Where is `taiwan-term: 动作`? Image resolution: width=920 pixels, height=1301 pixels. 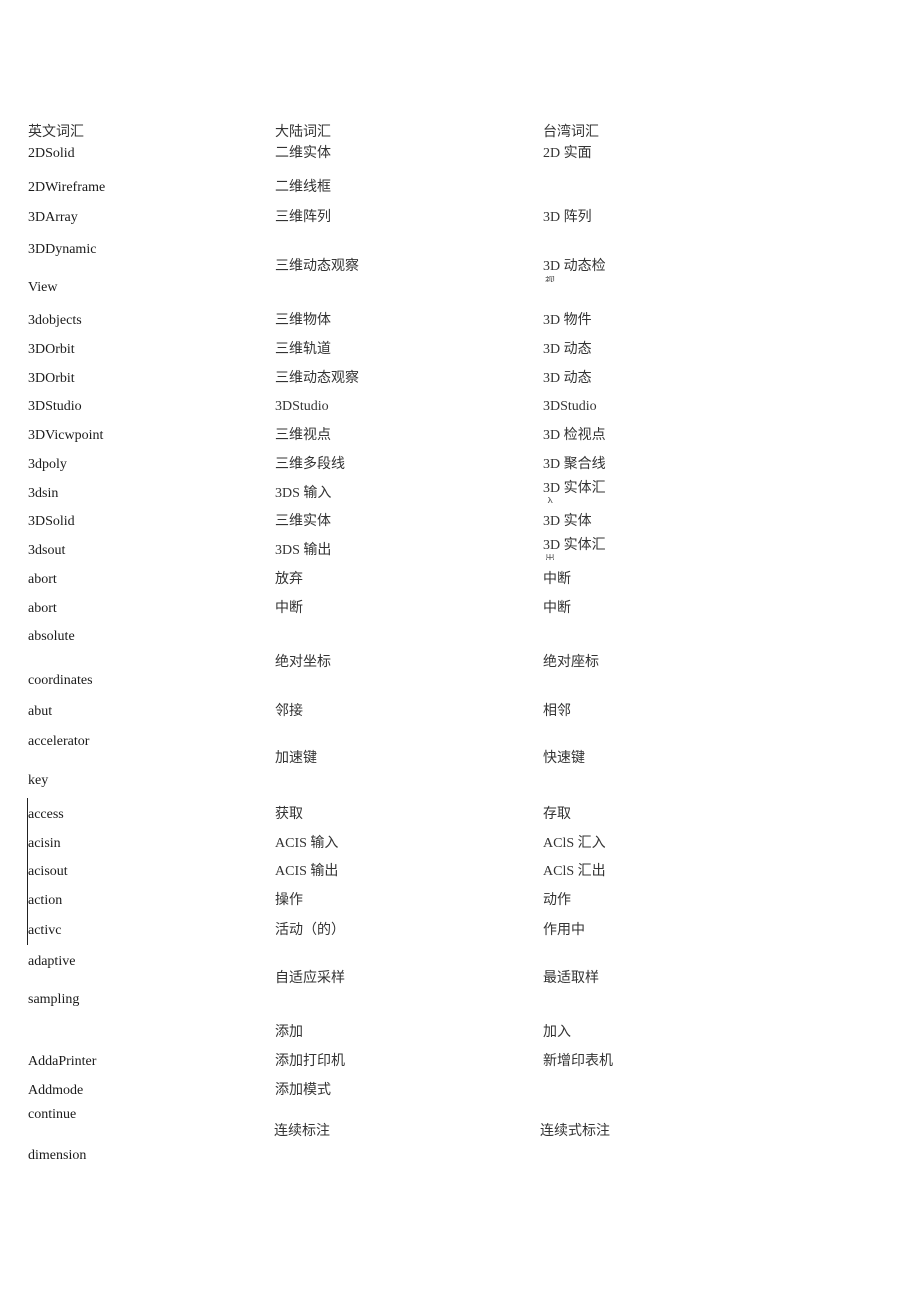 taiwan-term: 动作 is located at coordinates (557, 900).